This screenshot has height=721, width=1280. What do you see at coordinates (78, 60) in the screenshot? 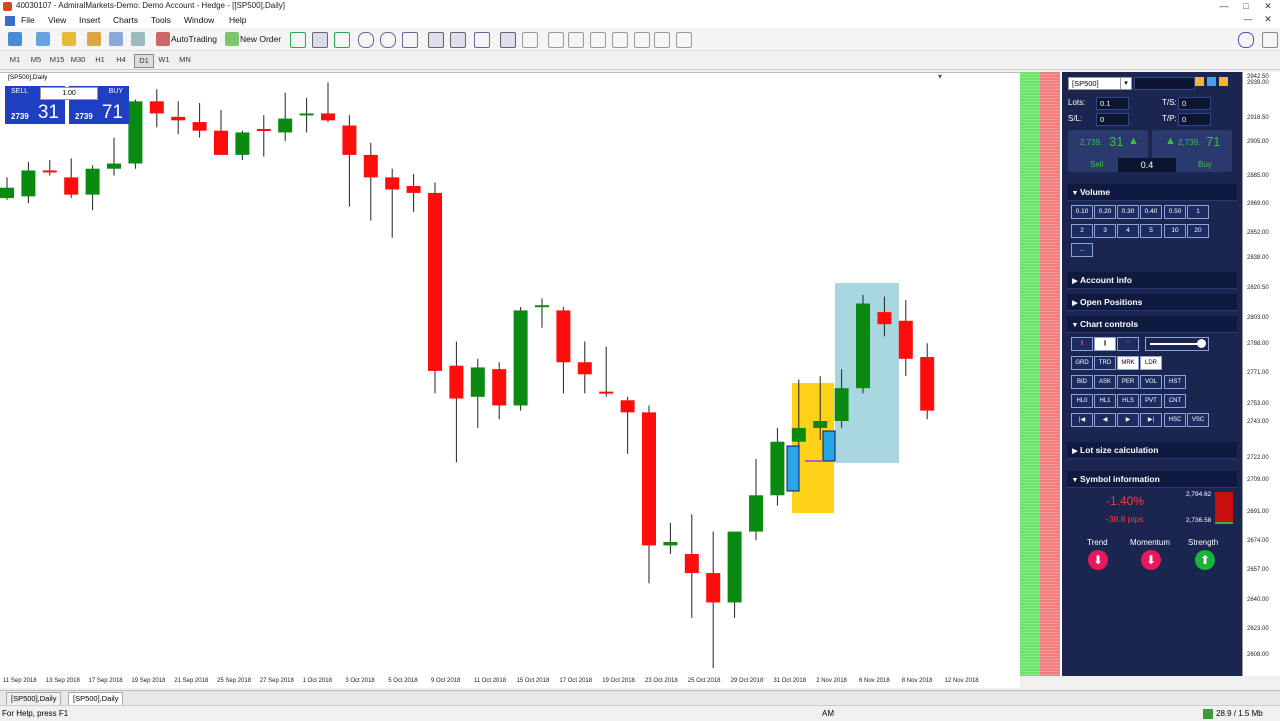
I see `tf-m30: M30` at bounding box center [78, 60].